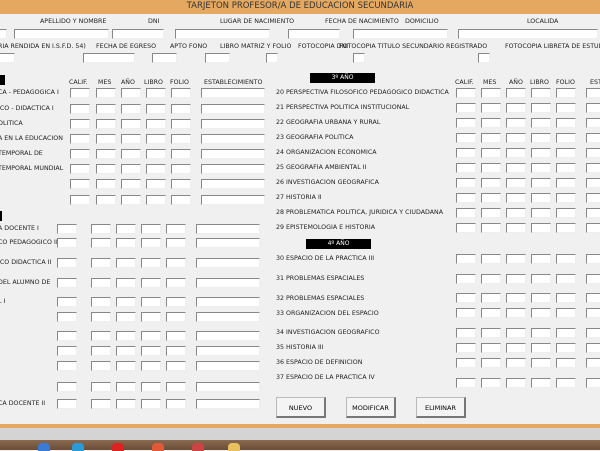 The image size is (600, 451). I want to click on header-input, so click(222, 34).